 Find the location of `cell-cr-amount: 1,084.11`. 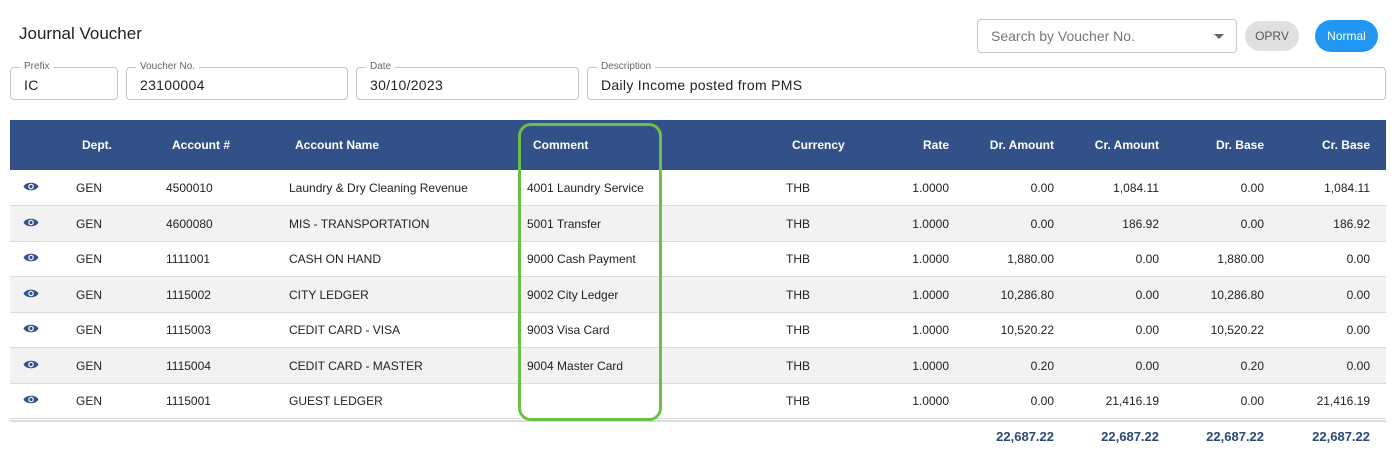

cell-cr-amount: 1,084.11 is located at coordinates (1136, 188).